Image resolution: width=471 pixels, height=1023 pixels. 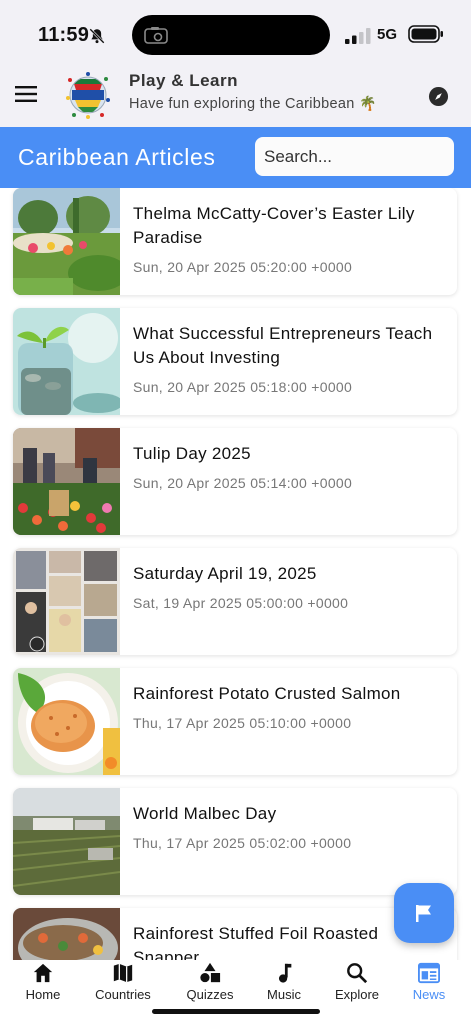 I want to click on status-bar: 11:59 5G, so click(x=235, y=31).